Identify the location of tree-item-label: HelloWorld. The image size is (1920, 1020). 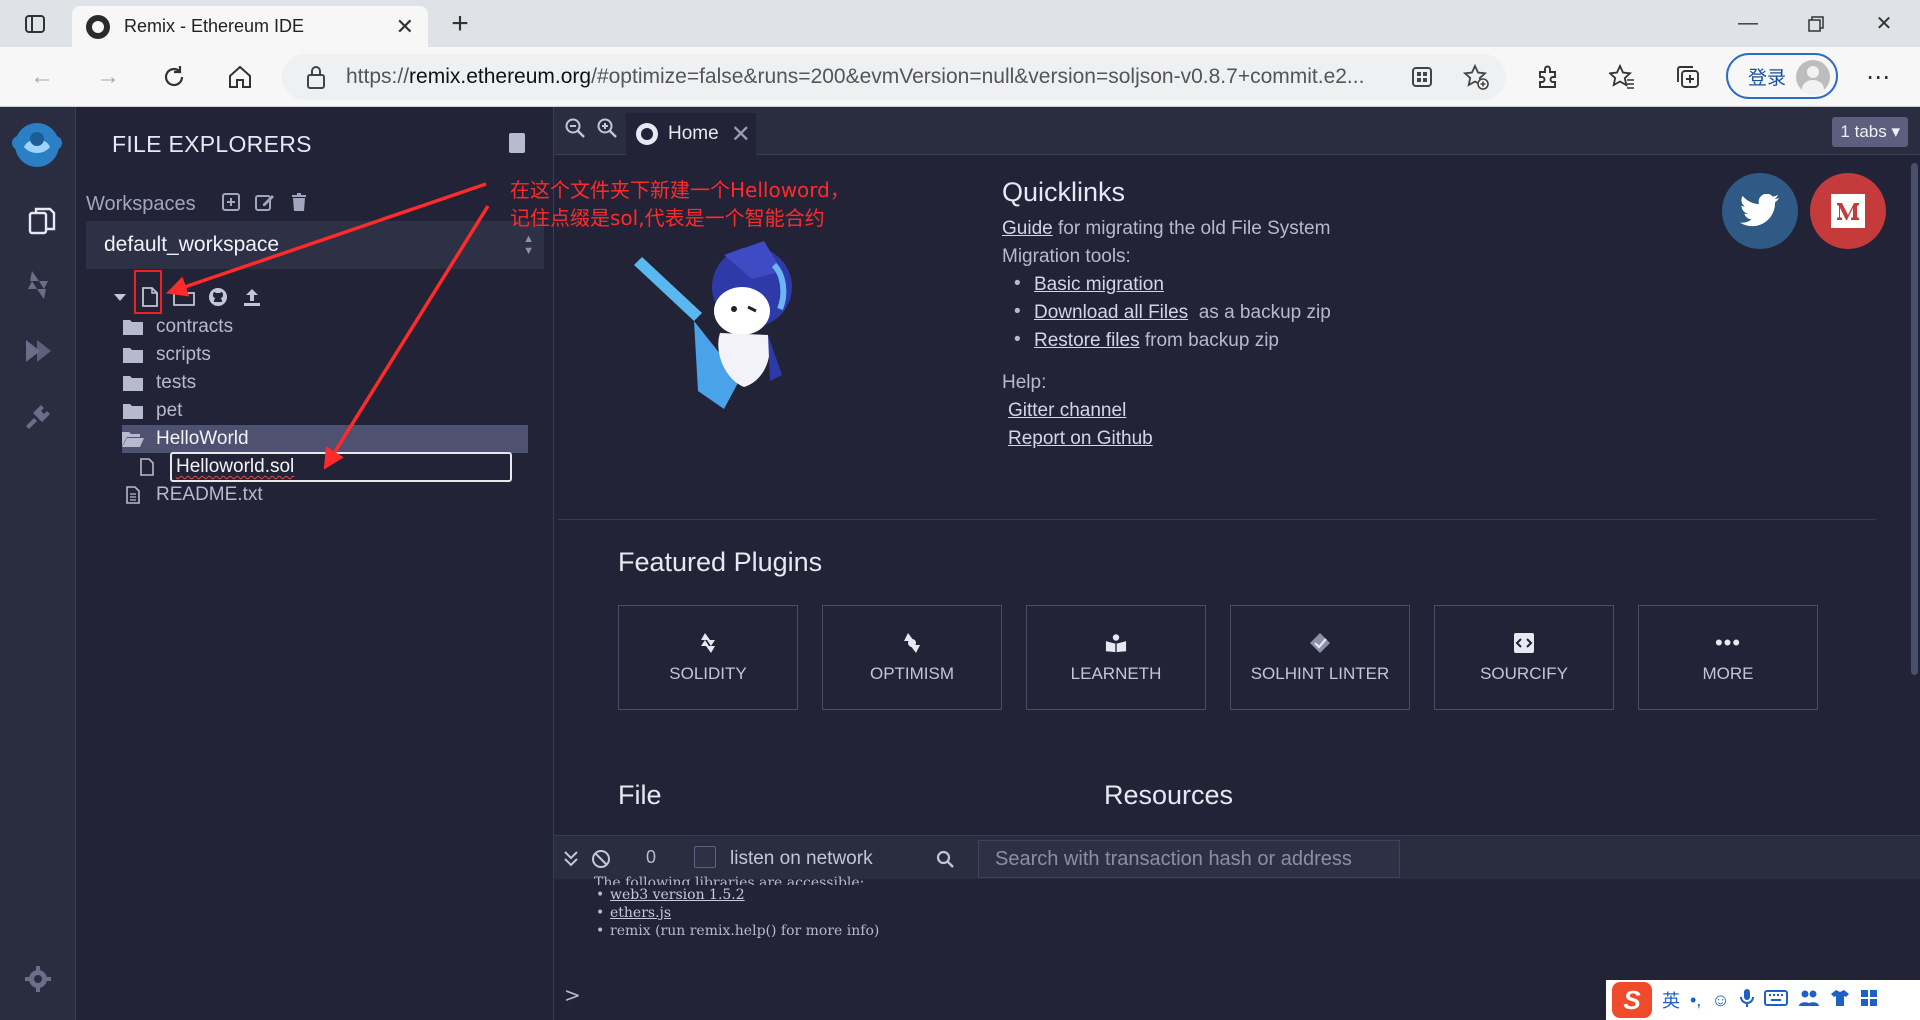
(202, 438).